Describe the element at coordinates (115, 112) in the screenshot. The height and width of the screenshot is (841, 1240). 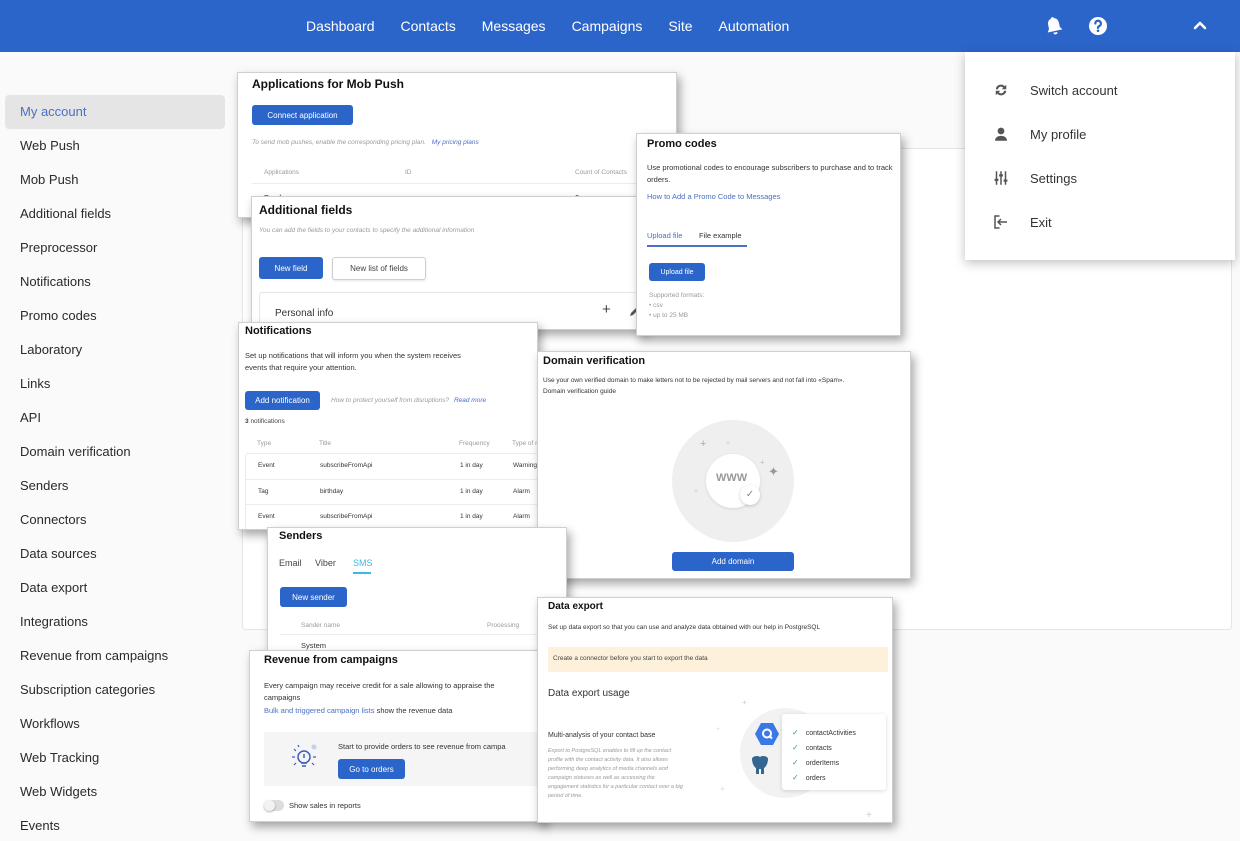
I see `sidebar-item-my-account: My account` at that location.